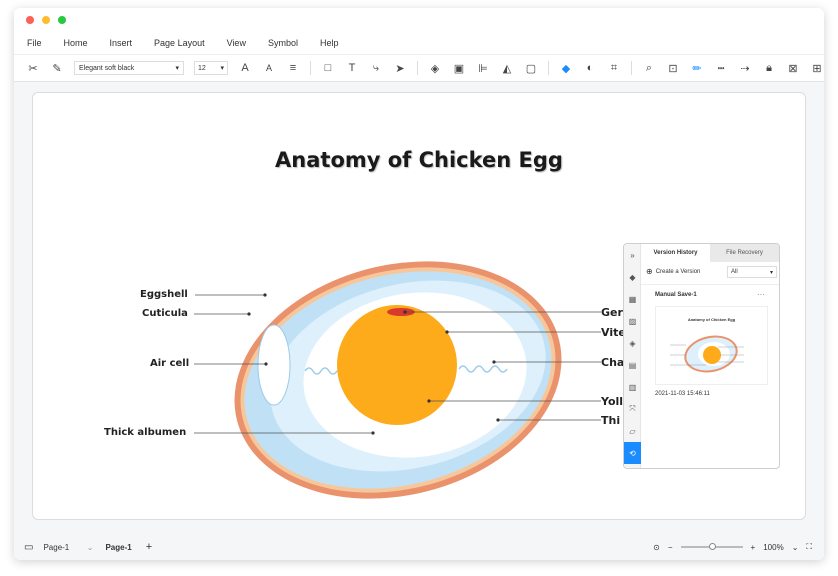  I want to click on menu-symbol: Symbol, so click(283, 43).